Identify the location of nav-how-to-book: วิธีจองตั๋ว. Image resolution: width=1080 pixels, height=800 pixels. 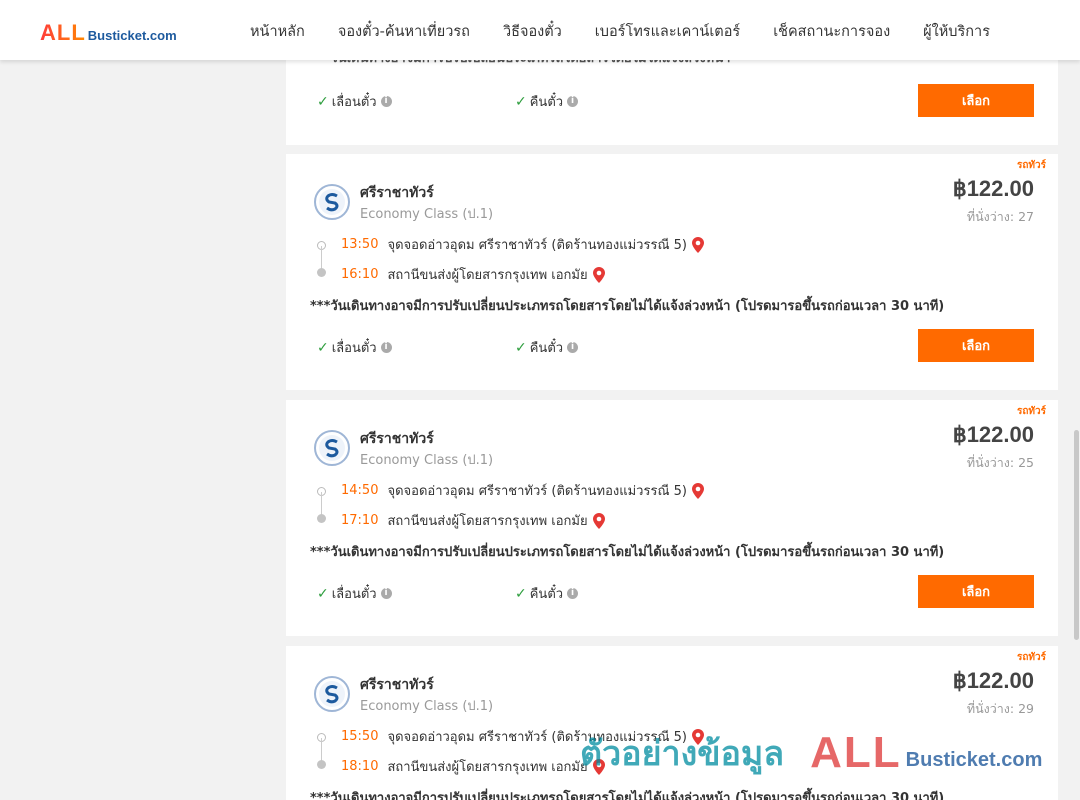
(532, 31).